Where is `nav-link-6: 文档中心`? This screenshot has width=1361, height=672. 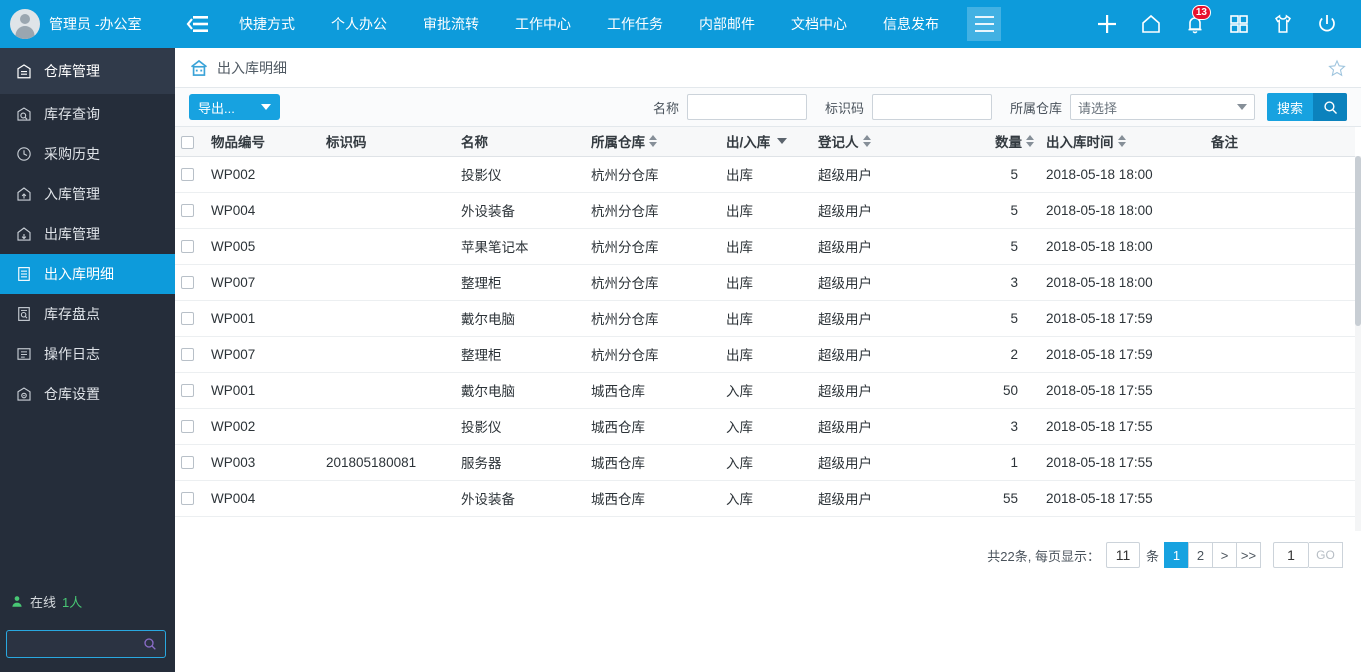
nav-link-6: 文档中心 is located at coordinates (819, 24).